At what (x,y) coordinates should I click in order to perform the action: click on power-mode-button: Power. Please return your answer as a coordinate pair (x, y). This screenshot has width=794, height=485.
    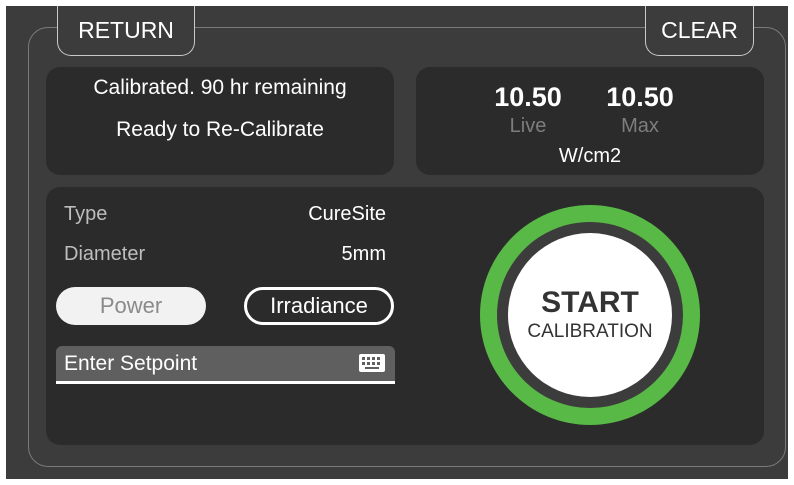
    Looking at the image, I should click on (131, 306).